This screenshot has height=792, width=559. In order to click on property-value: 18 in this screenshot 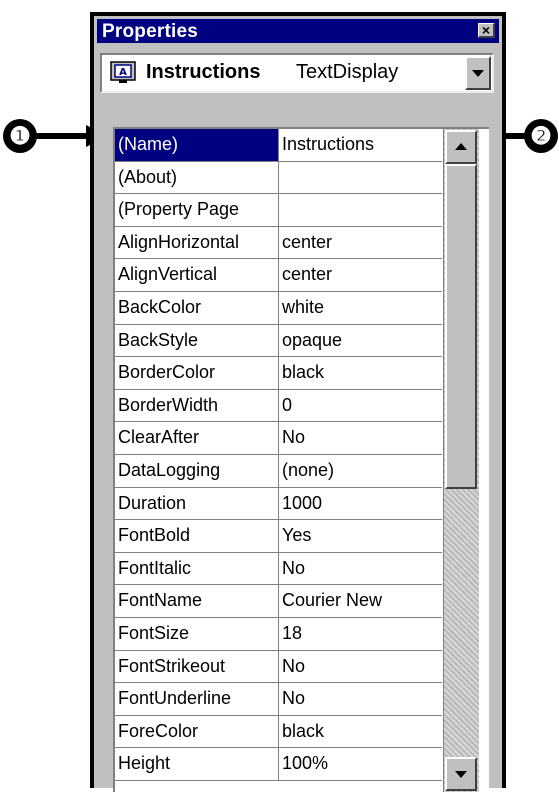, I will do `click(360, 634)`.